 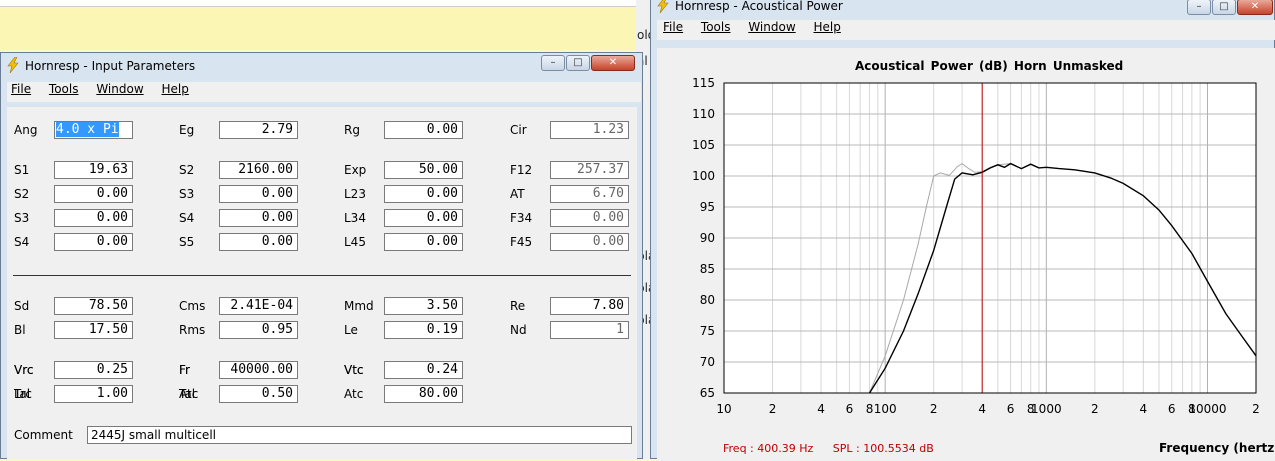 What do you see at coordinates (355, 170) in the screenshot?
I see `param-label-exp: Exp` at bounding box center [355, 170].